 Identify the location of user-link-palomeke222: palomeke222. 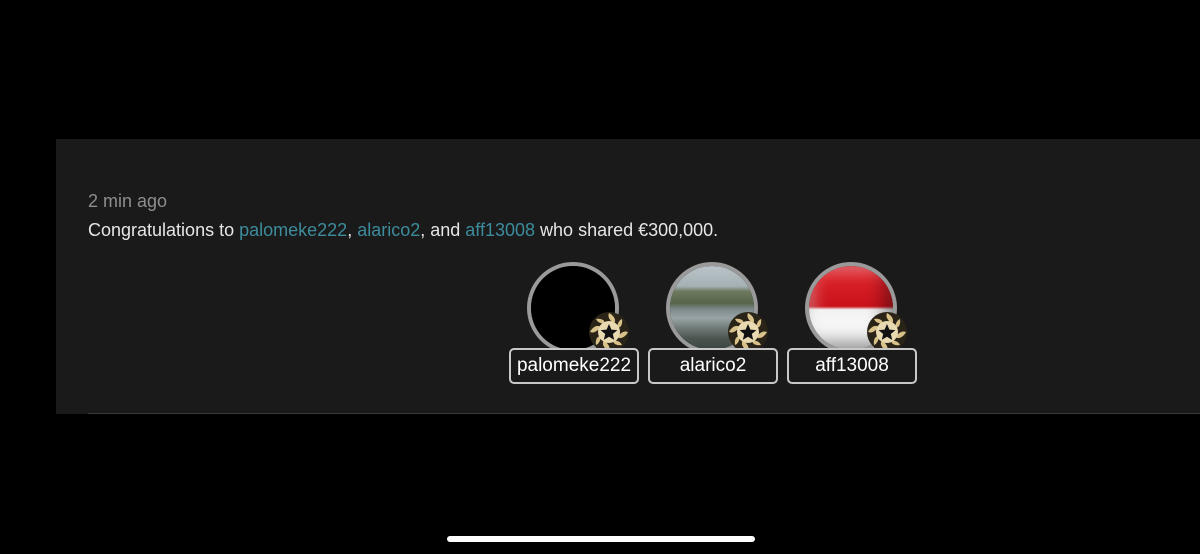
(293, 230).